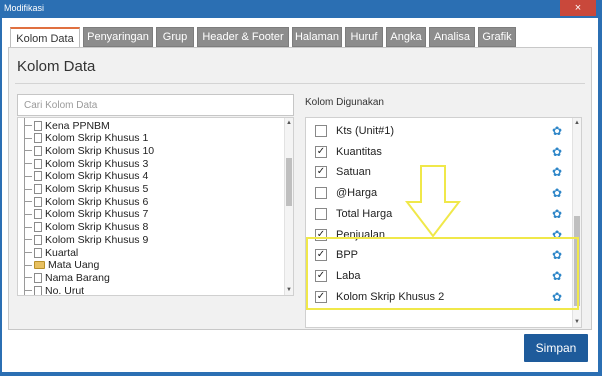 This screenshot has width=602, height=376. What do you see at coordinates (97, 239) in the screenshot?
I see `tree-item-label: Kolom Skrip Khusus 9` at bounding box center [97, 239].